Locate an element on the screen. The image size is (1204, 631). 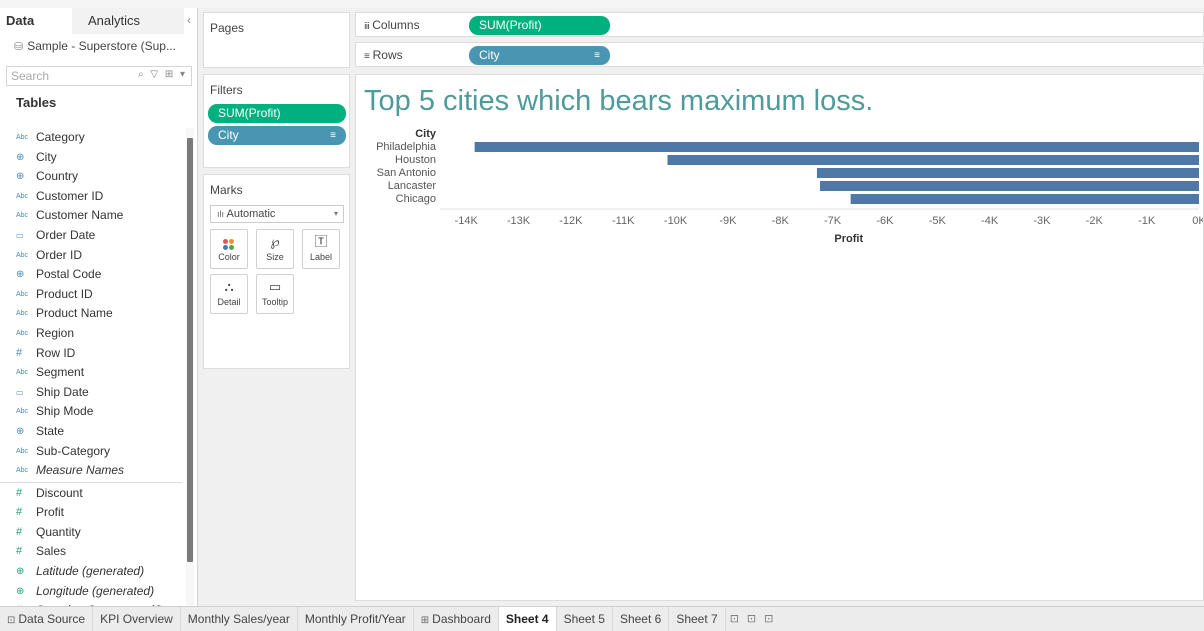
sheet-tab-kpi-overview: KPI Overview is located at coordinates (137, 619).